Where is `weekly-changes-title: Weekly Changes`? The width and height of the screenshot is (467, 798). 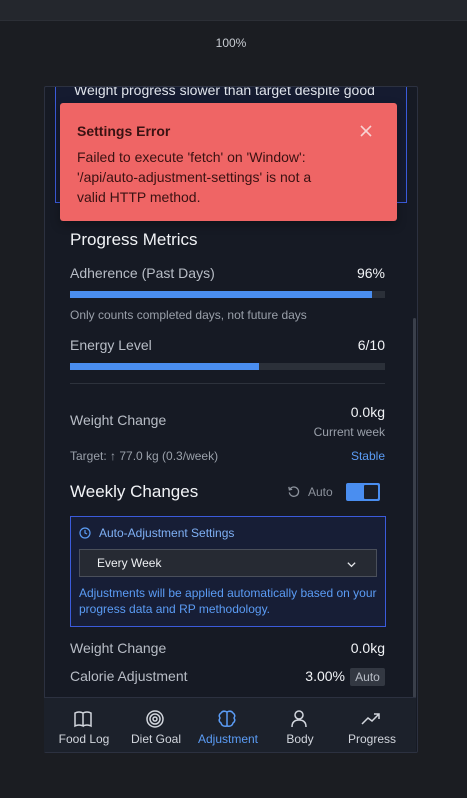 weekly-changes-title: Weekly Changes is located at coordinates (134, 491).